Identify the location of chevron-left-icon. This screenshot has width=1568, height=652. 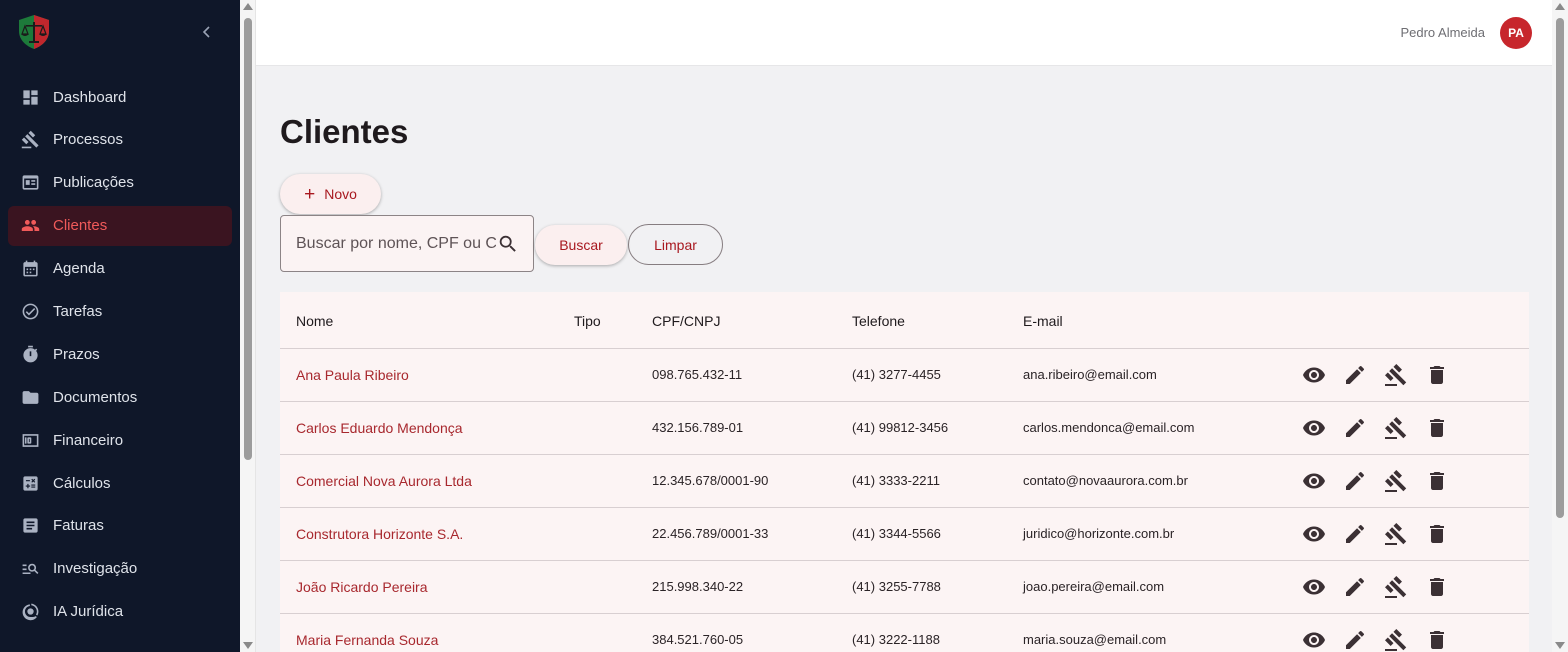
(206, 32).